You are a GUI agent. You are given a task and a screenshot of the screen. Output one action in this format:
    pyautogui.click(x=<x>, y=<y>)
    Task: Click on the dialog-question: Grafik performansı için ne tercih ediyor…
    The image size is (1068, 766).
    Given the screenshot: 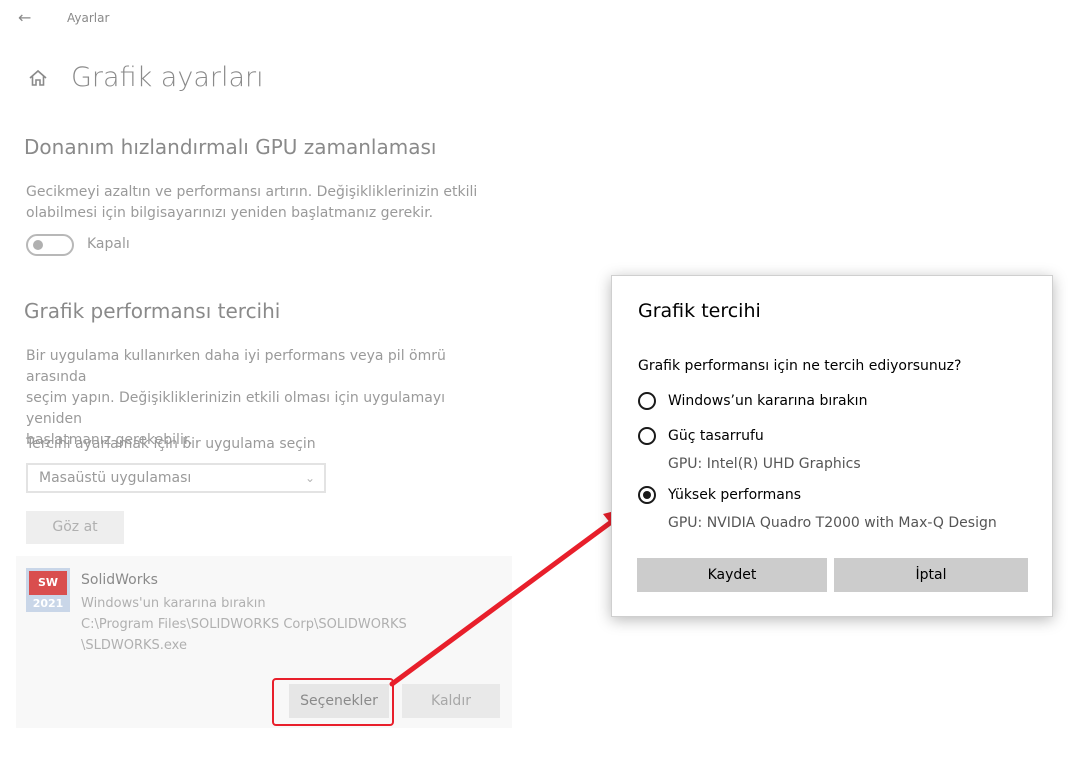 What is the action you would take?
    pyautogui.click(x=800, y=366)
    